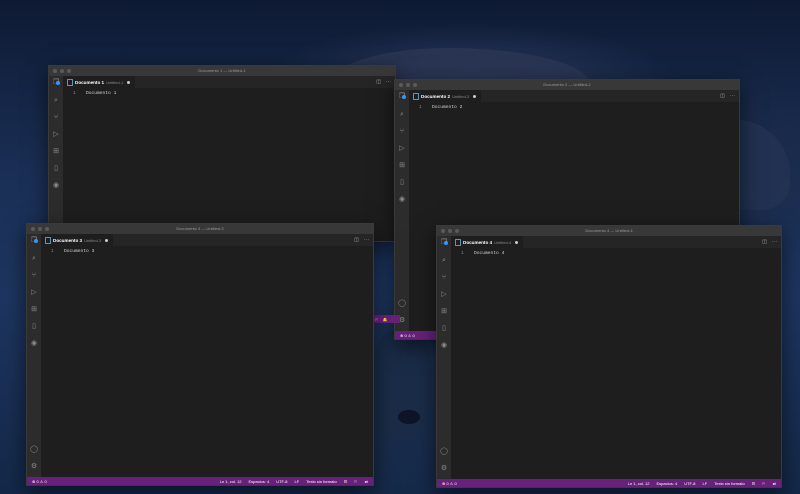 The width and height of the screenshot is (800, 494). I want to click on tab-bar: Documento 4 Untitled-4 ◫ ···, so click(616, 242).